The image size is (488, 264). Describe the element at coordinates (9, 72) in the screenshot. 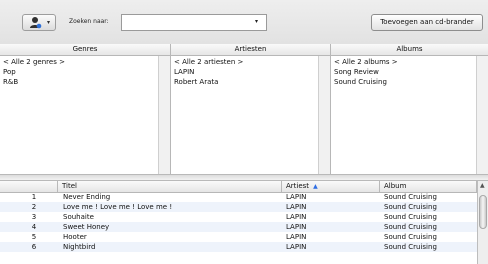

I see `genre-item: Pop` at that location.